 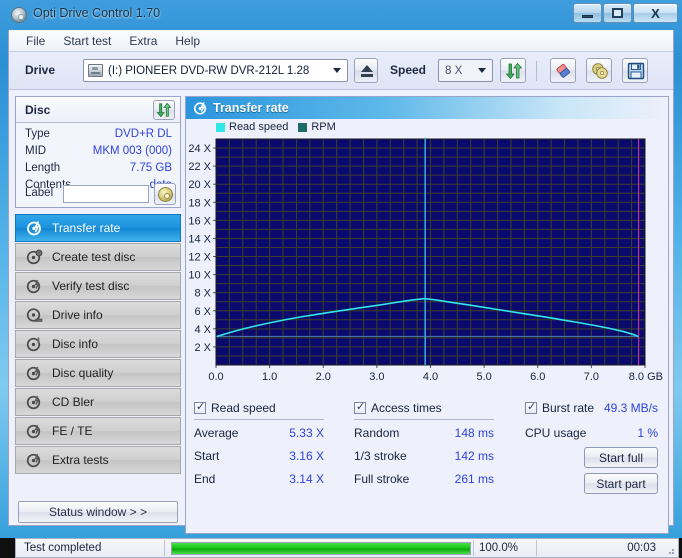 I want to click on drive-label: Drive, so click(x=40, y=70).